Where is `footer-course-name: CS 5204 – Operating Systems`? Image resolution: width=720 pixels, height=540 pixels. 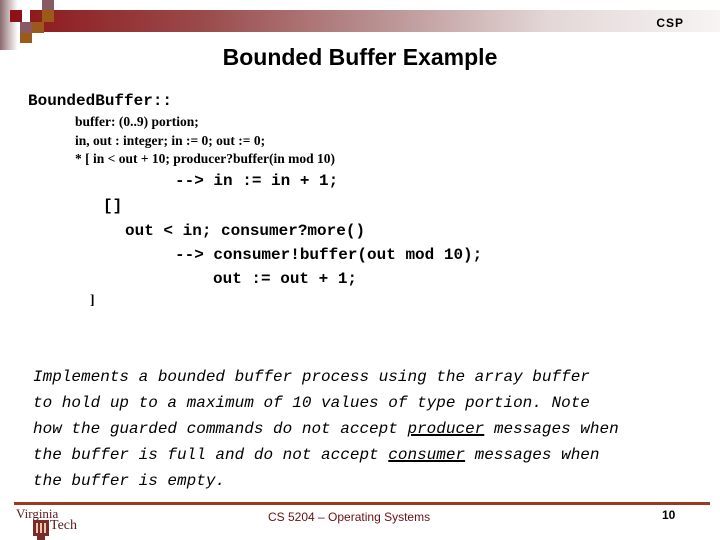
footer-course-name: CS 5204 – Operating Systems is located at coordinates (349, 517).